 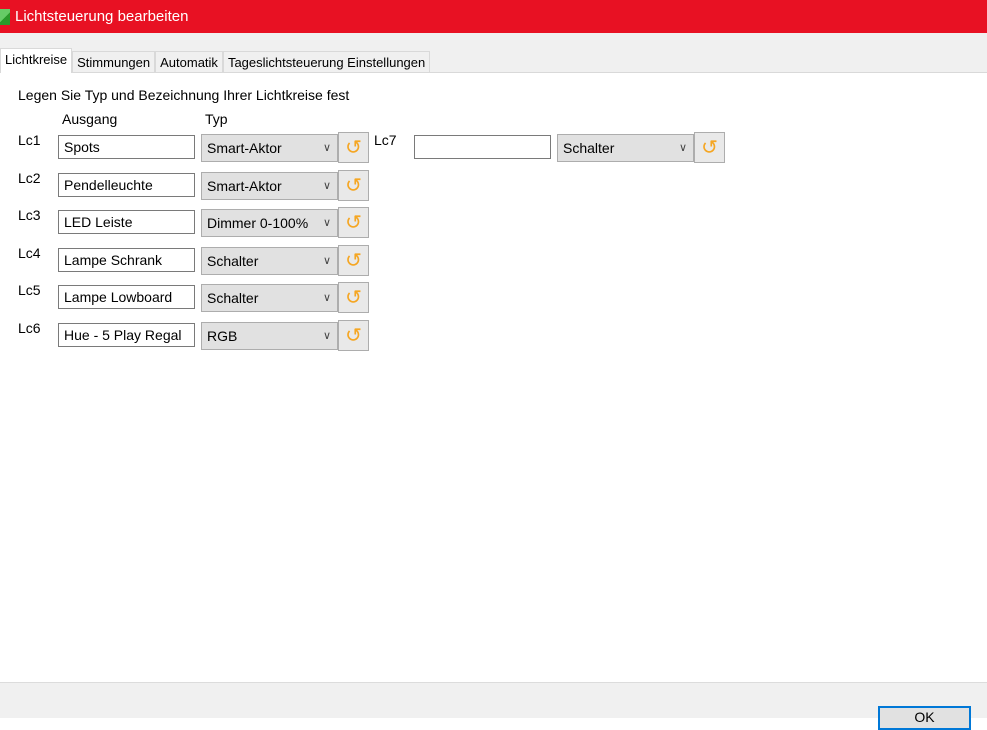 I want to click on tab-tageslichtsteuerung: Tageslichtsteuerung Einstellungen, so click(x=326, y=62).